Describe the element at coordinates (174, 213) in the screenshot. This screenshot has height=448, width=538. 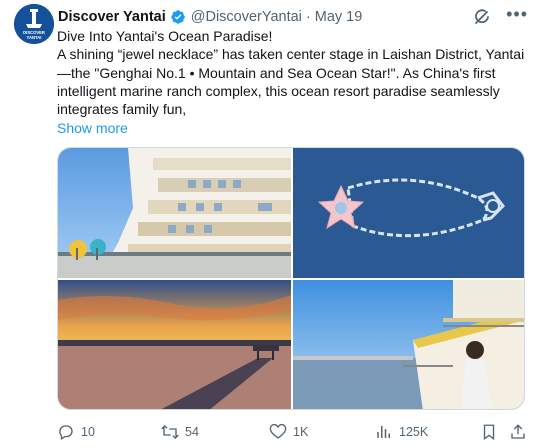
I see `cruise-ship-deck-photo` at that location.